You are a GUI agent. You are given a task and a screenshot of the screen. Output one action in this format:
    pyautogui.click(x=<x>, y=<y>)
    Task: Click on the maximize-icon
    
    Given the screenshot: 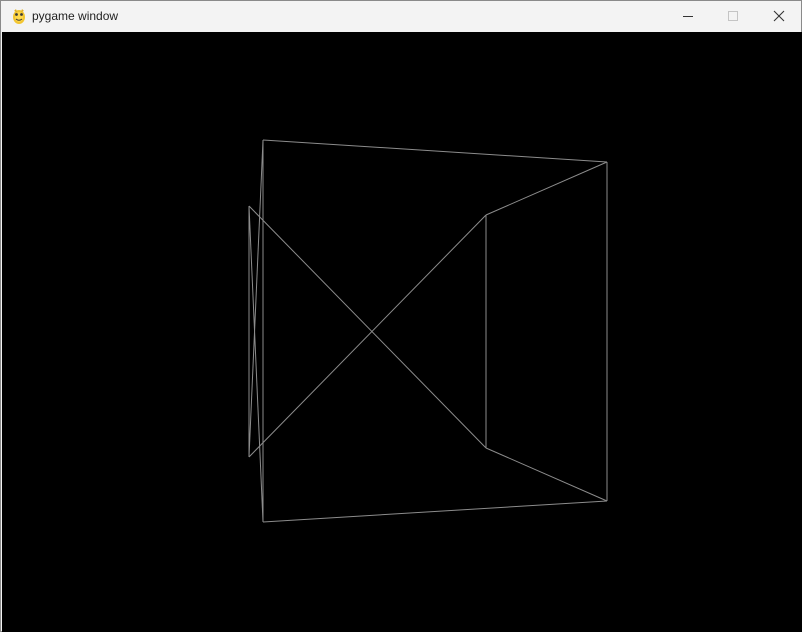 What is the action you would take?
    pyautogui.click(x=733, y=16)
    